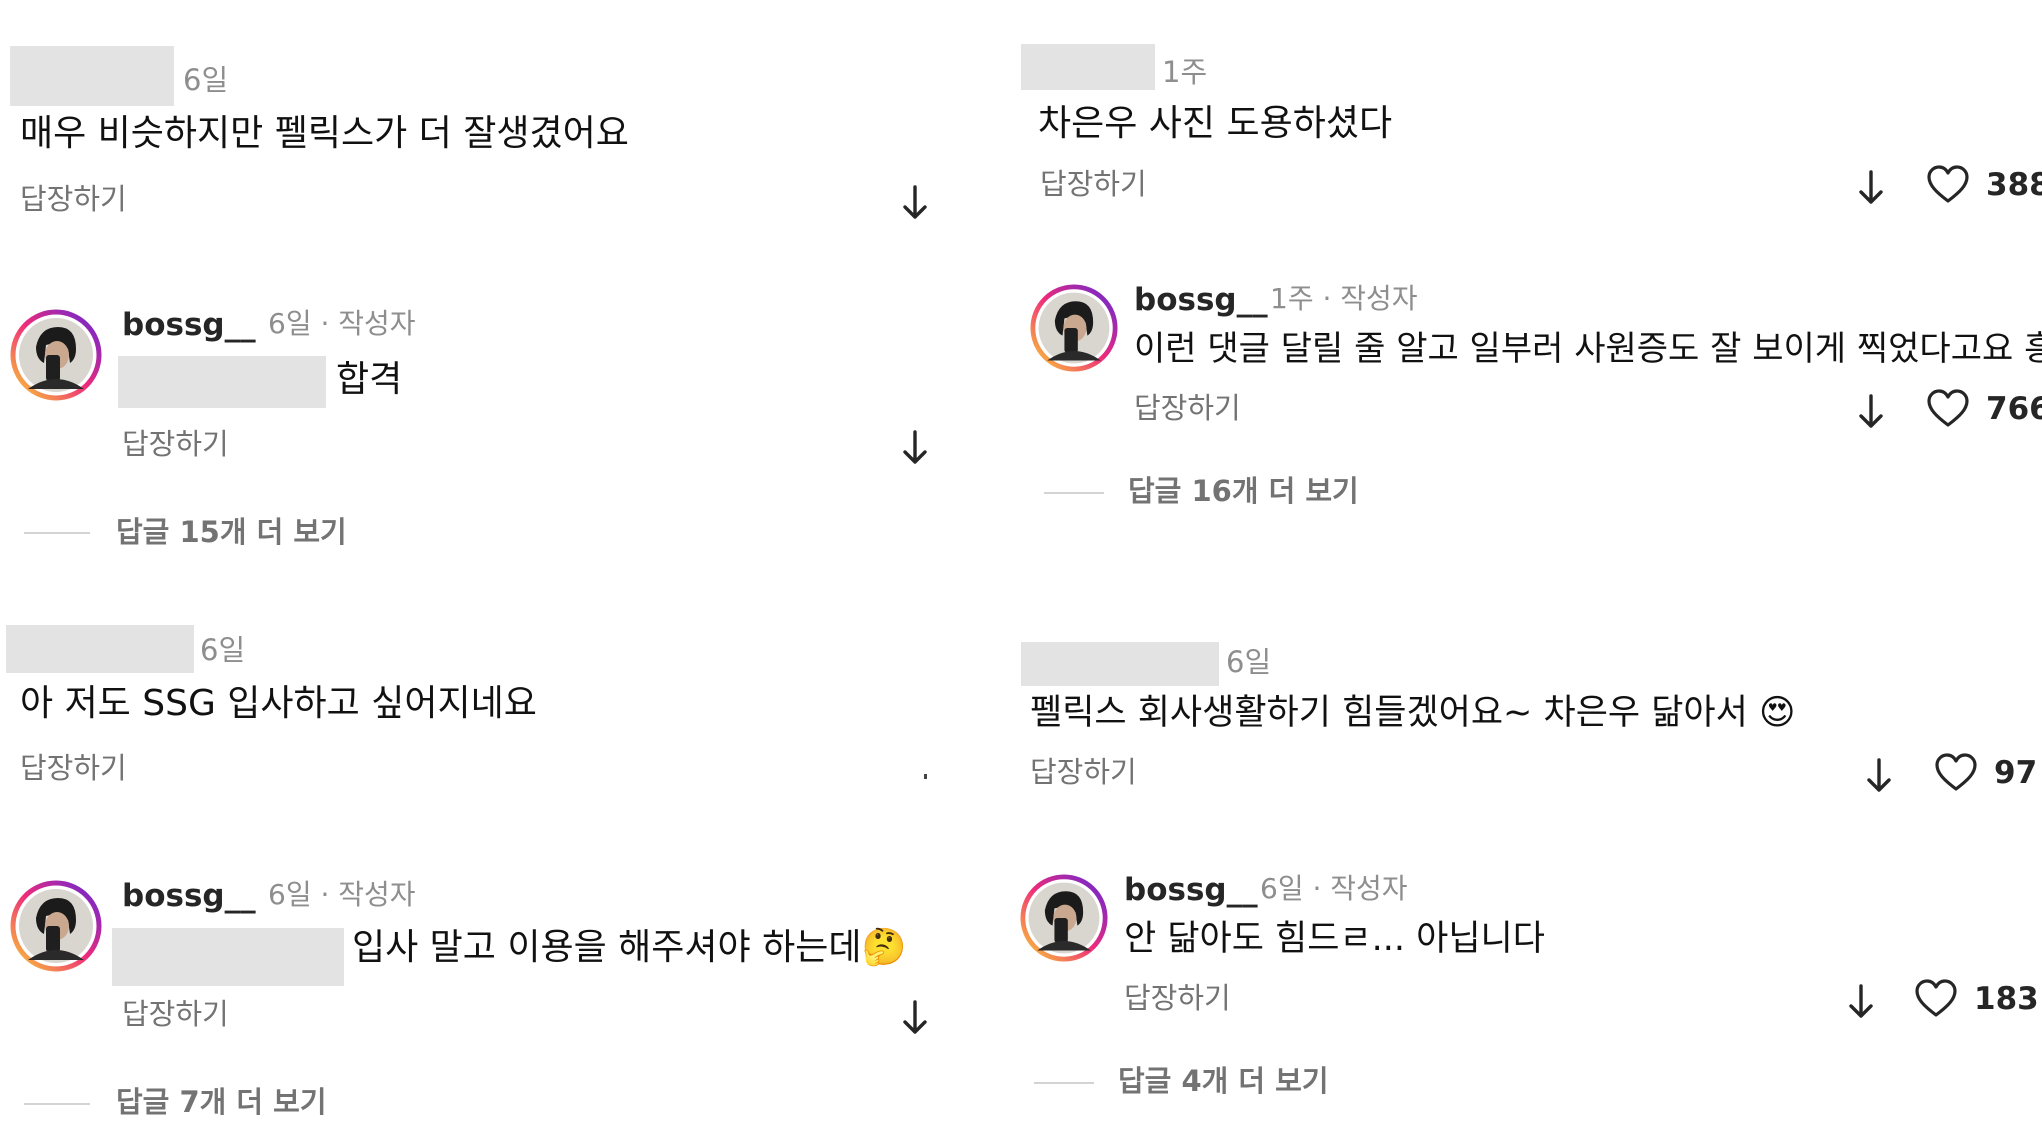 The width and height of the screenshot is (2042, 1142). What do you see at coordinates (2014, 409) in the screenshot?
I see `like-count: 766` at bounding box center [2014, 409].